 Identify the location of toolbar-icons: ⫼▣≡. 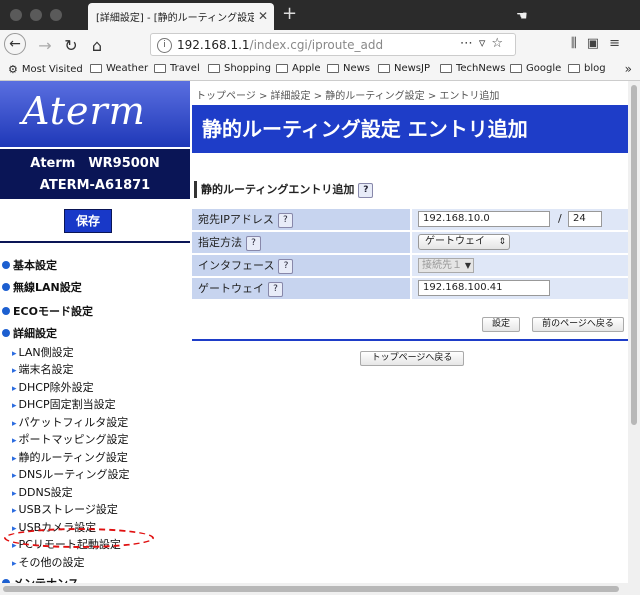
(600, 43).